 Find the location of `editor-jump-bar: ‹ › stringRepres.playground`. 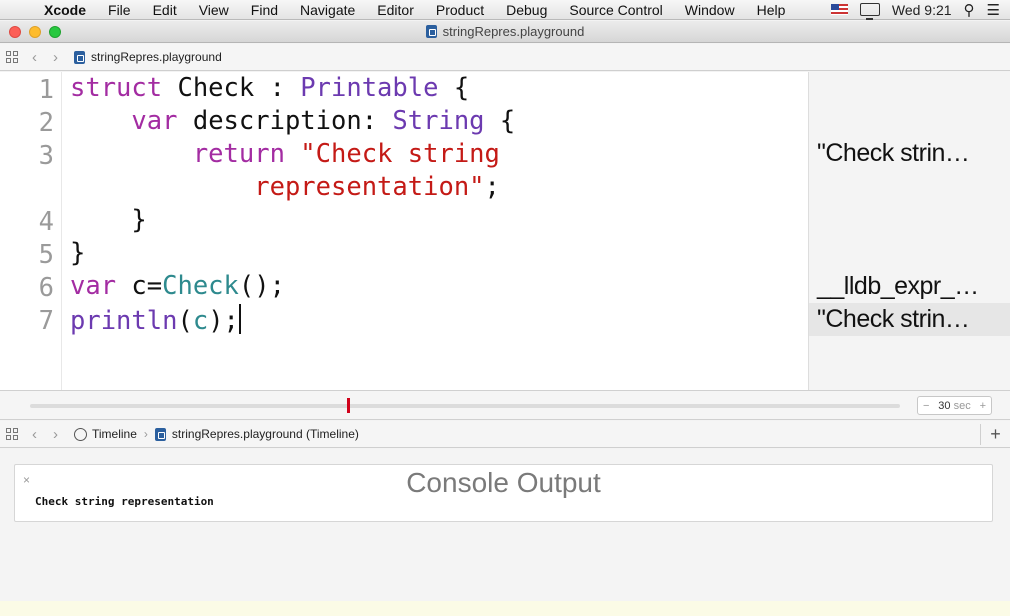

editor-jump-bar: ‹ › stringRepres.playground is located at coordinates (505, 57).